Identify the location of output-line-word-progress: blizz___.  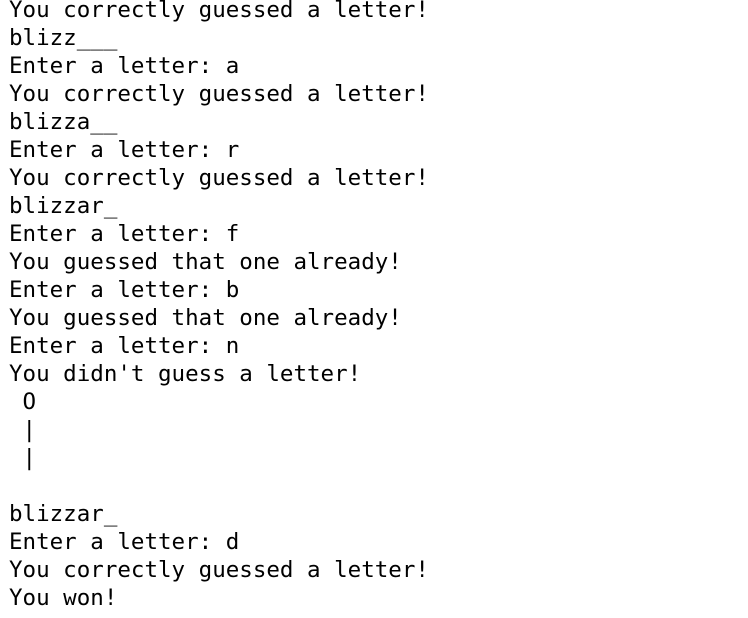
(63, 38).